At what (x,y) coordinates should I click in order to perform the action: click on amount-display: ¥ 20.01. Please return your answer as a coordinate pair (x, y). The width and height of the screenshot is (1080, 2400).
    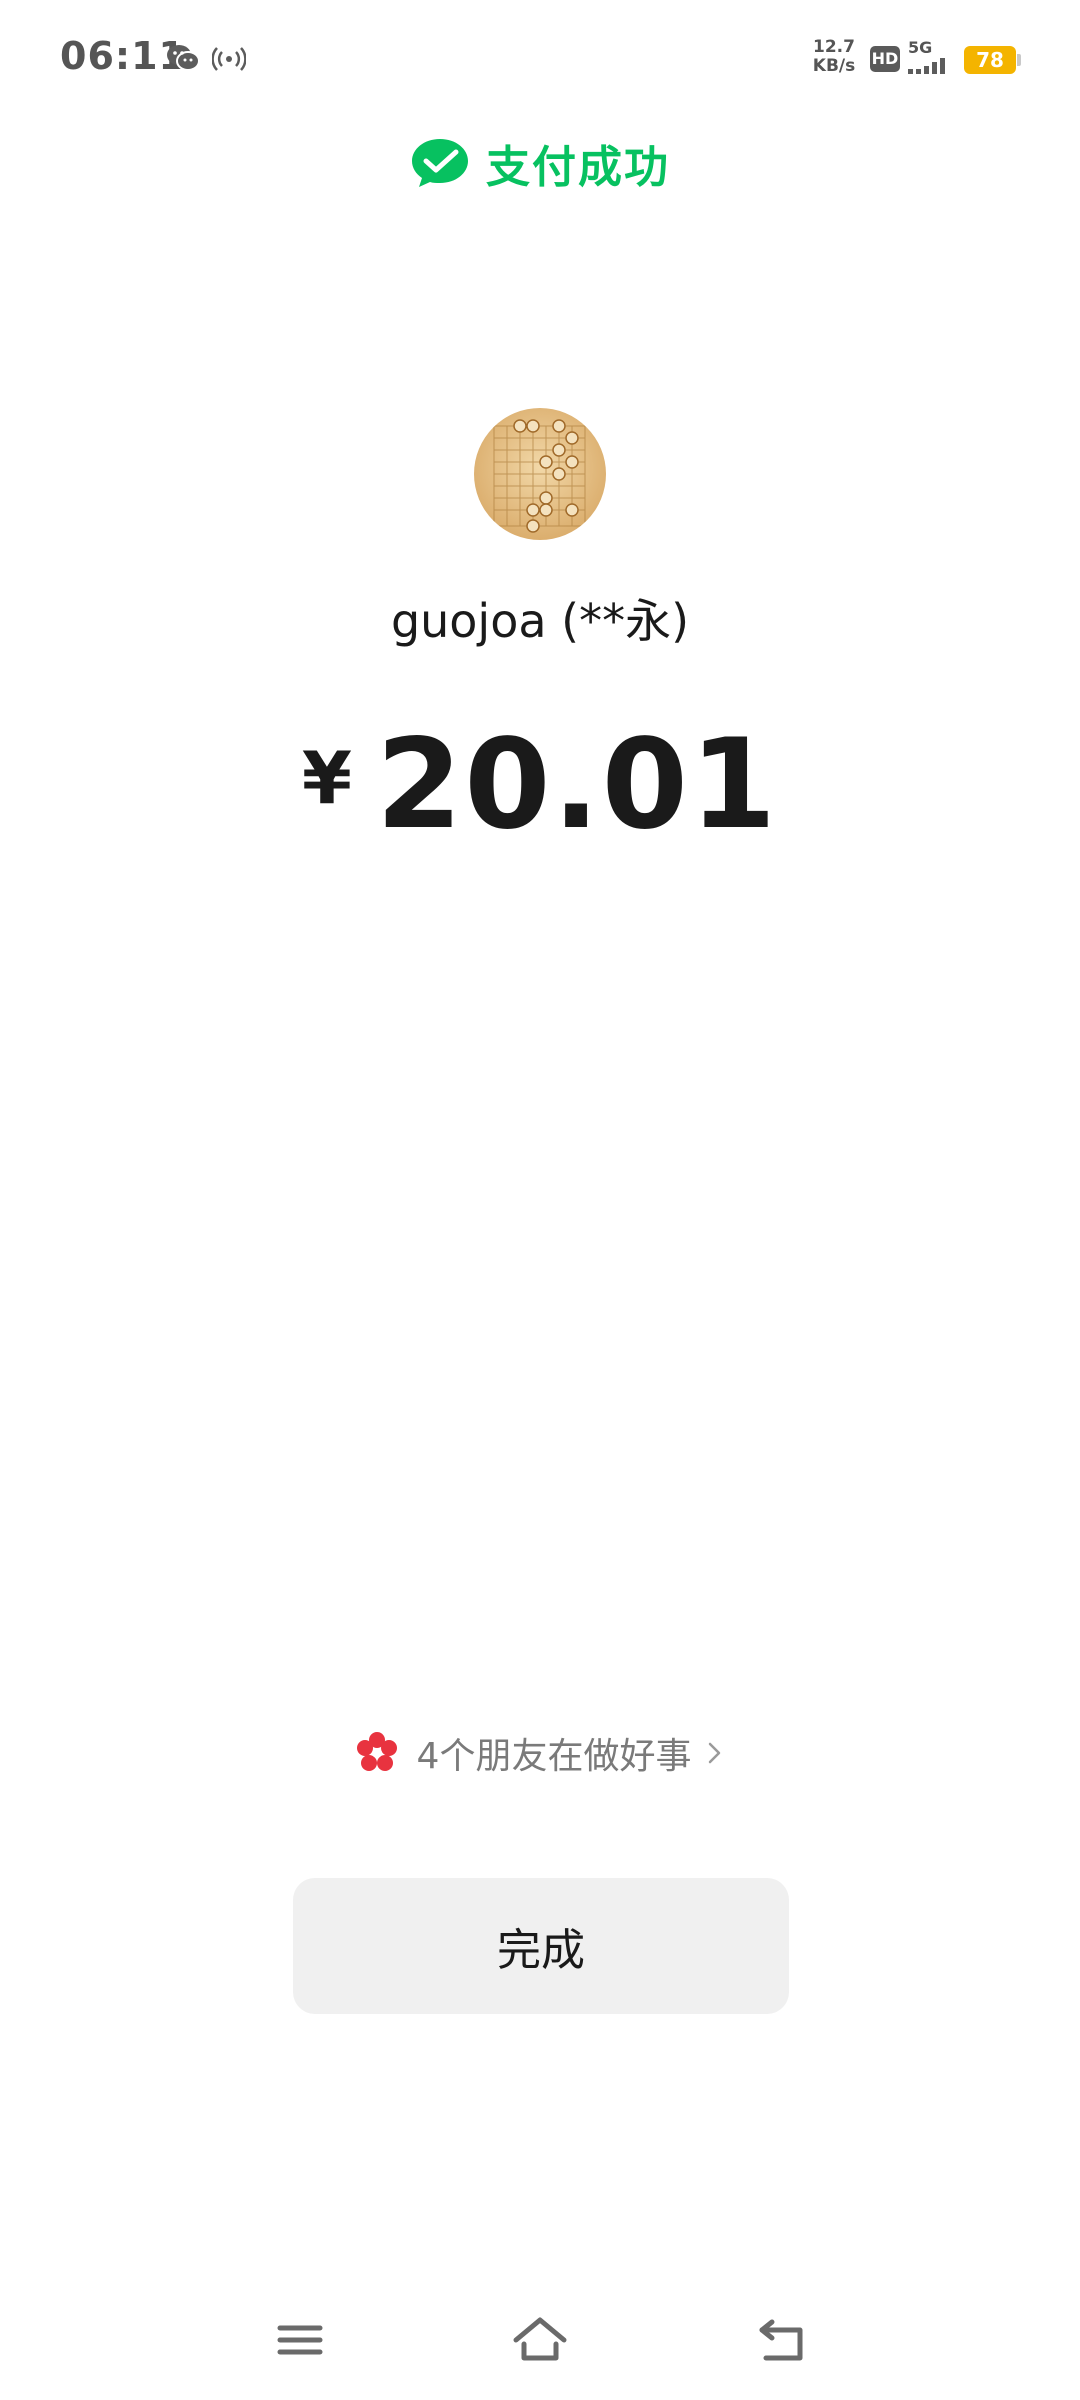
    Looking at the image, I should click on (540, 785).